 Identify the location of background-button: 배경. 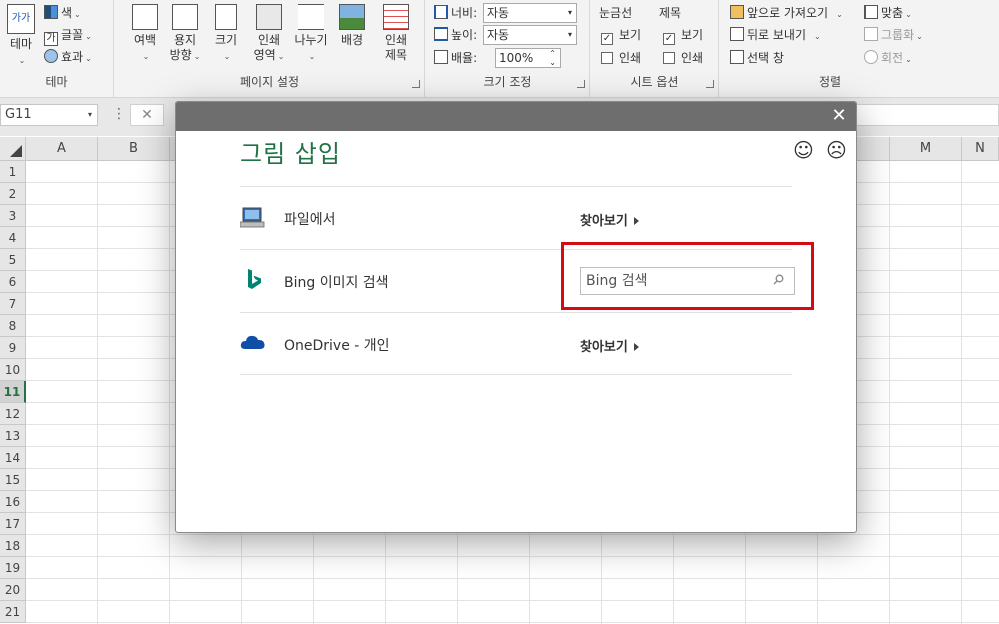
(352, 26).